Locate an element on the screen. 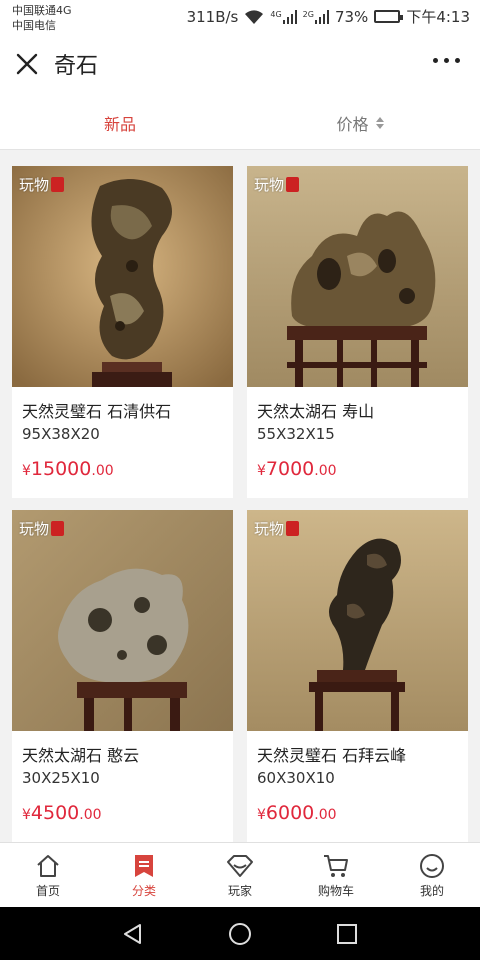 This screenshot has height=960, width=480. nav-item-mine: 我的 is located at coordinates (432, 875).